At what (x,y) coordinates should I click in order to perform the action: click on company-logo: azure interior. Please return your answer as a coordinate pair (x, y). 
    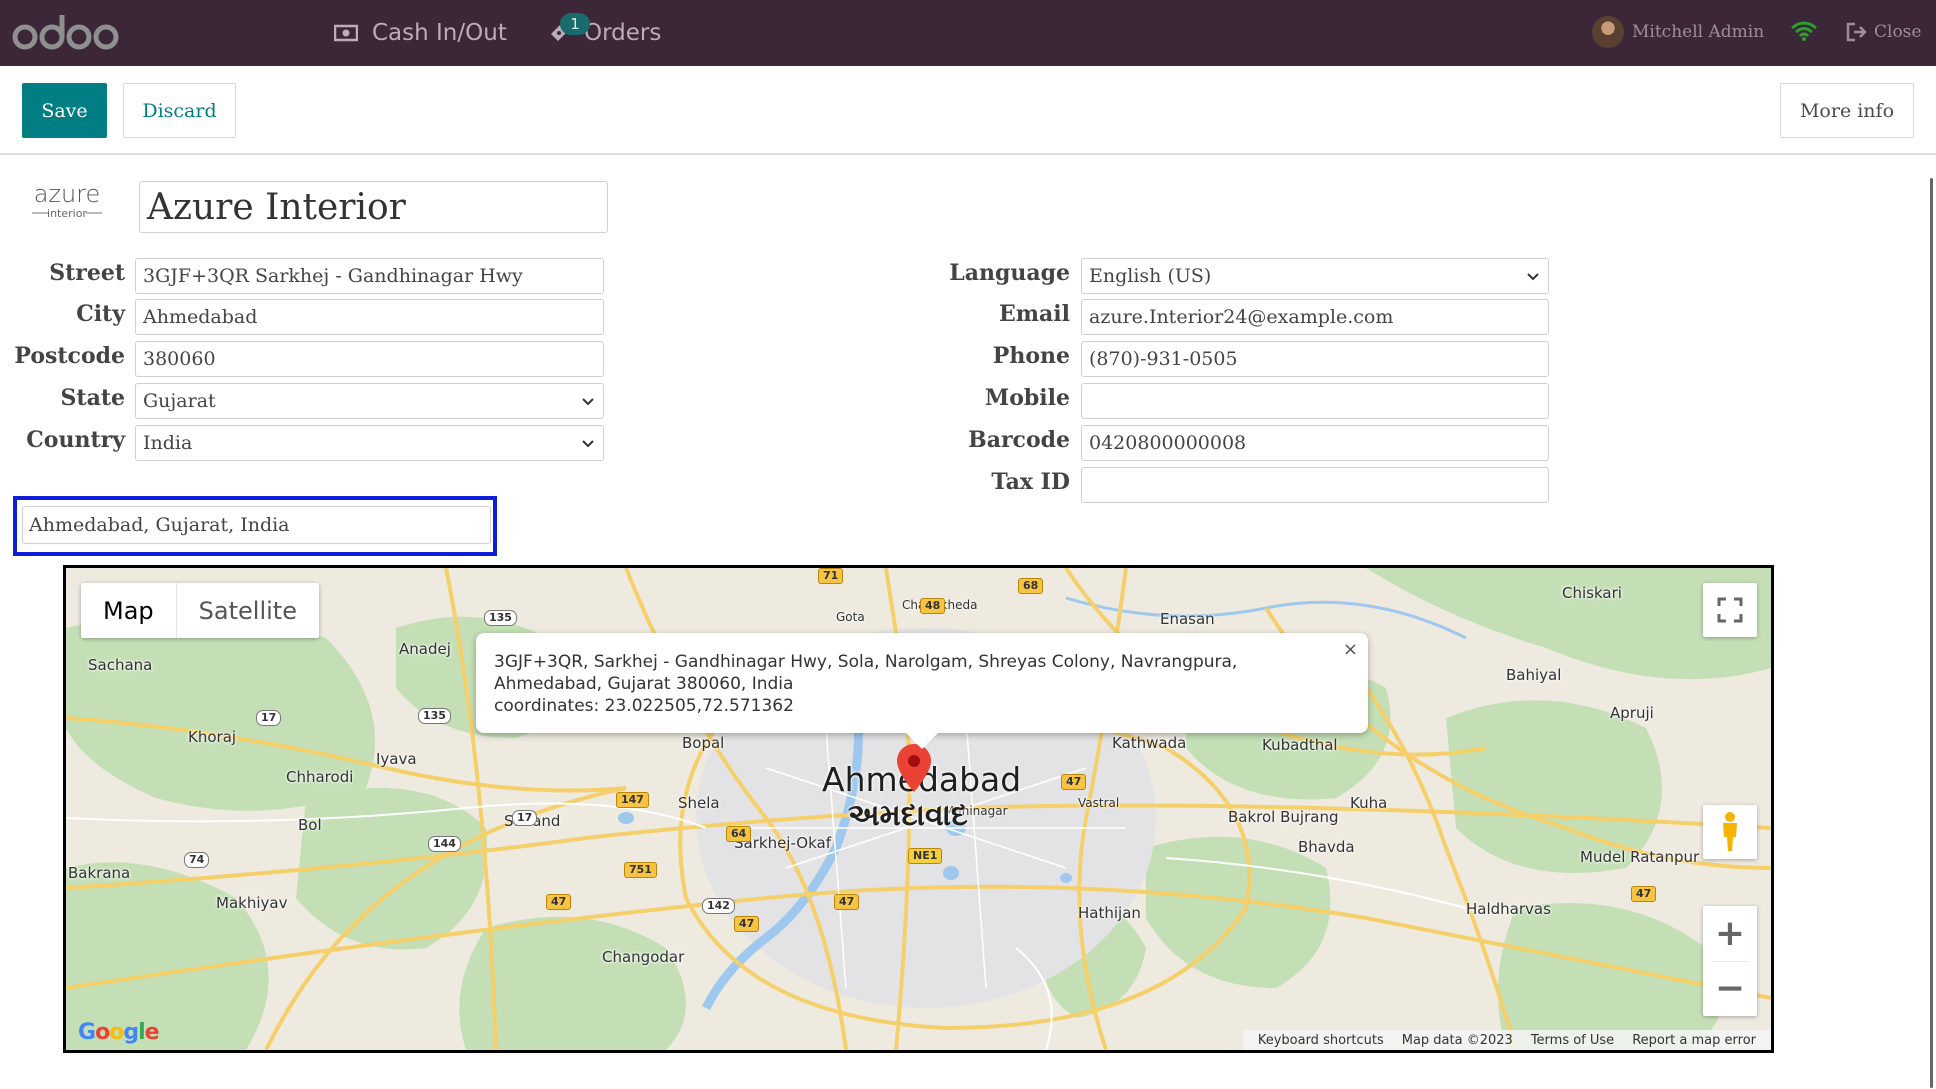
    Looking at the image, I should click on (67, 201).